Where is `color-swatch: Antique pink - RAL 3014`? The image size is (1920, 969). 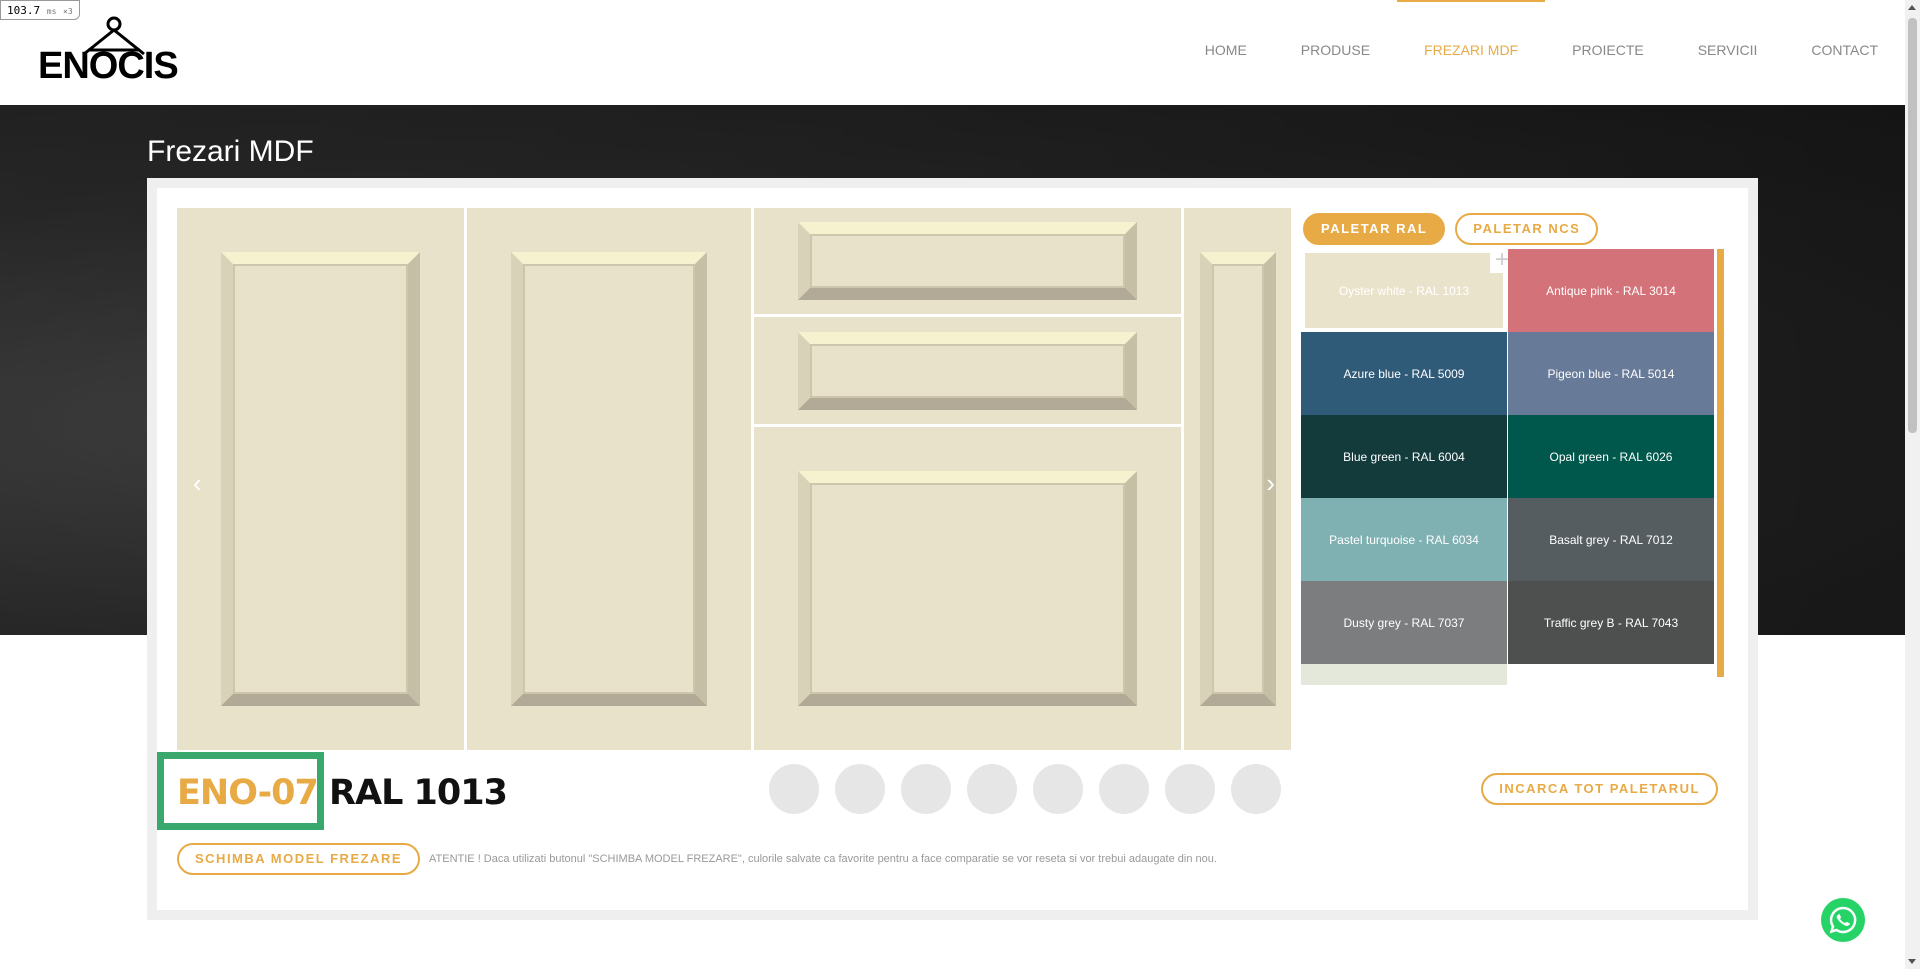
color-swatch: Antique pink - RAL 3014 is located at coordinates (1611, 290).